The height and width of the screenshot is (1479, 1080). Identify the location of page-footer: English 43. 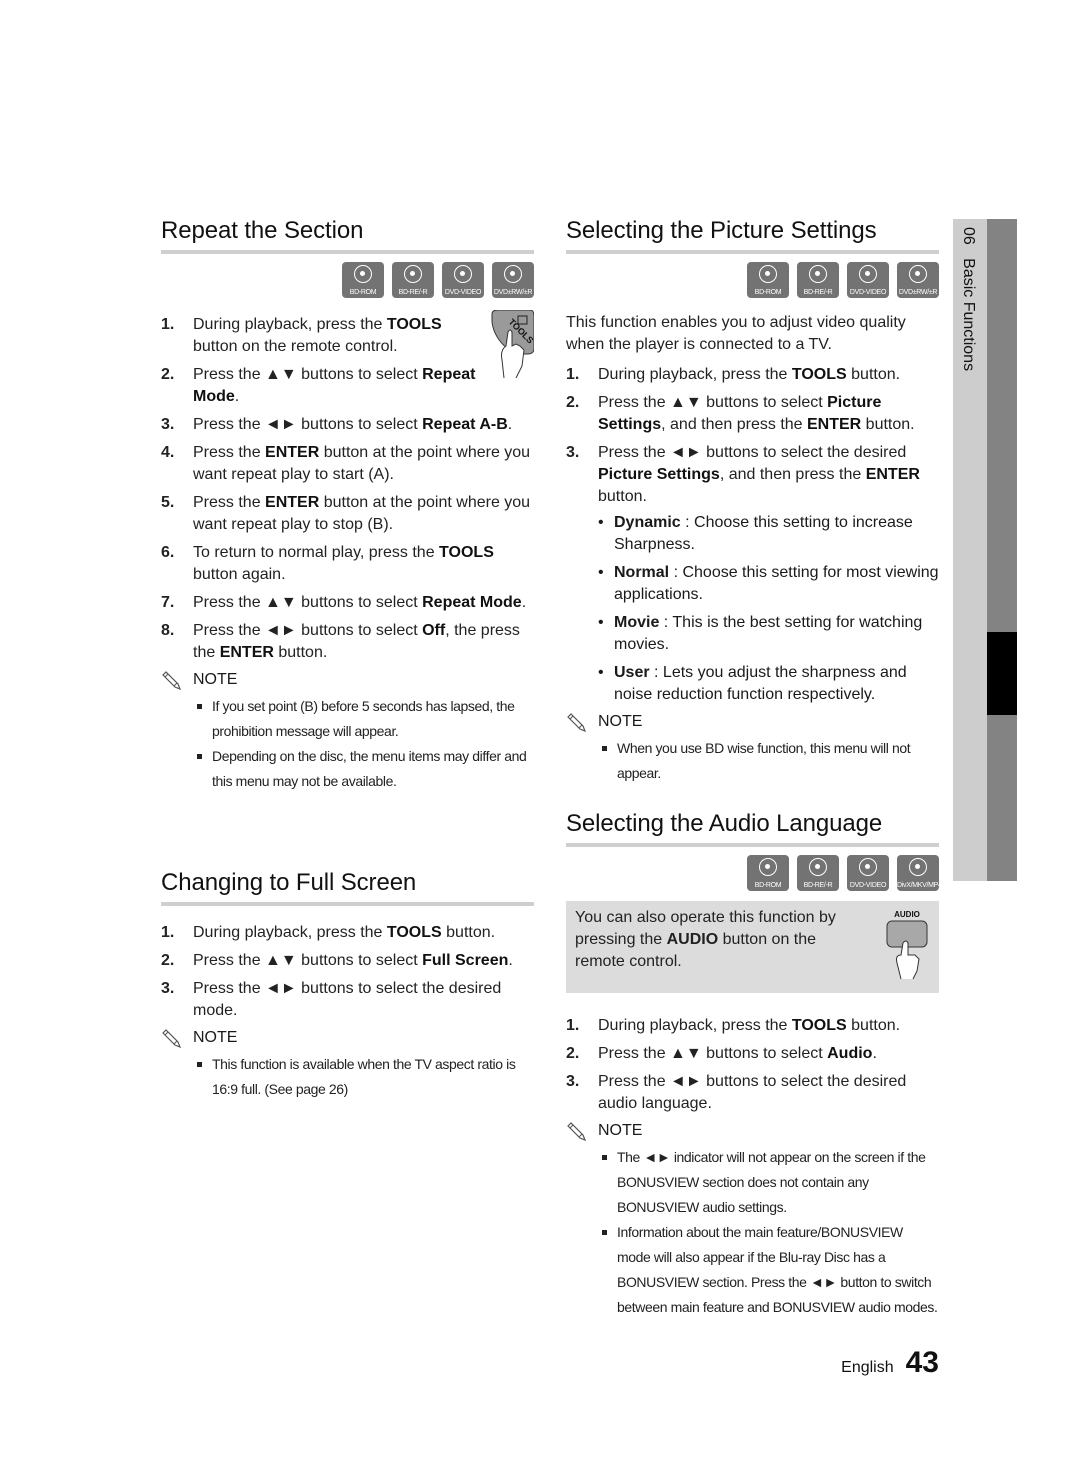
(890, 1363).